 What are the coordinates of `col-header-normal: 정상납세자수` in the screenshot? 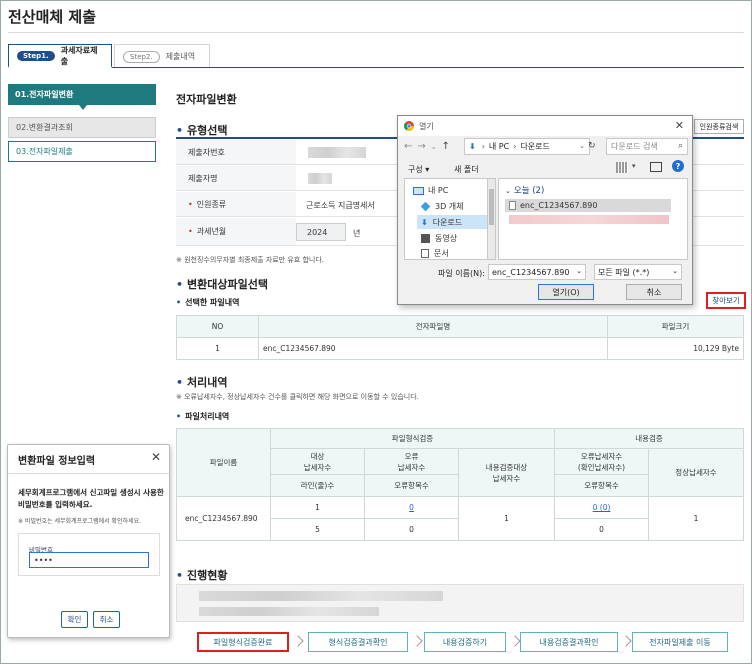 It's located at (696, 472).